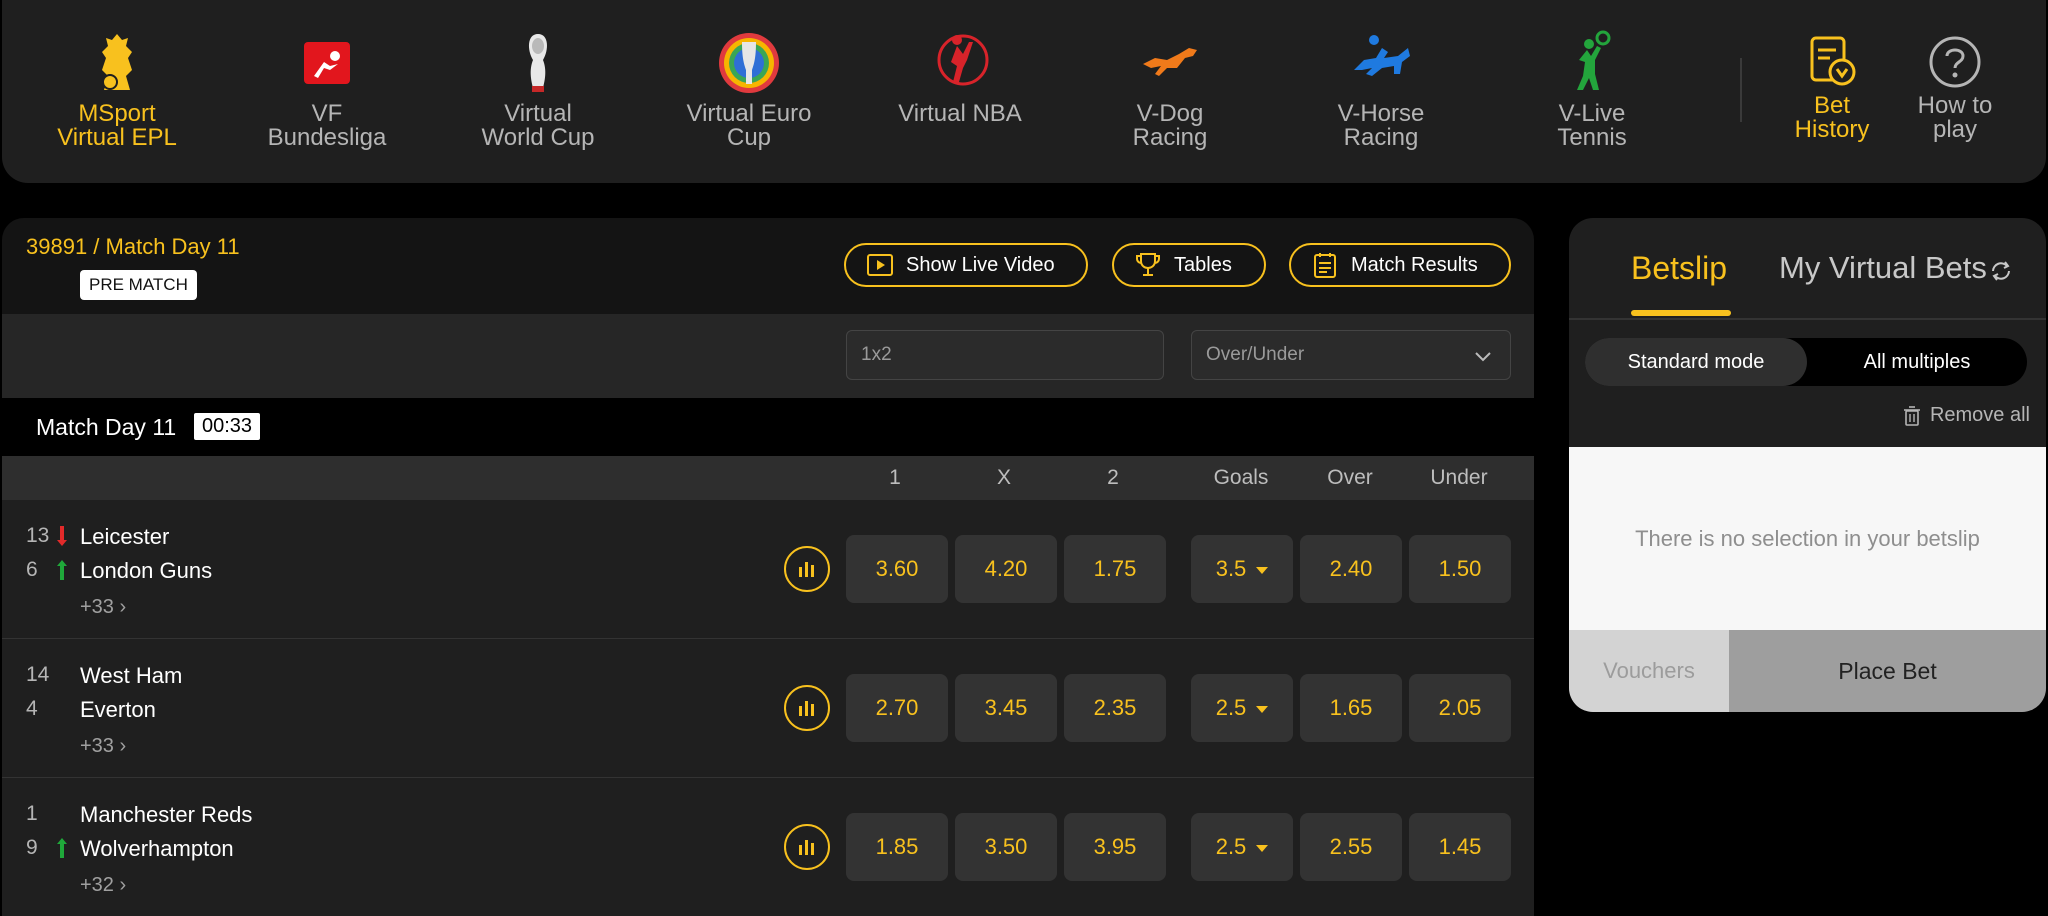 The height and width of the screenshot is (916, 2048). Describe the element at coordinates (966, 265) in the screenshot. I see `show-live-video-button: Show Live Video` at that location.